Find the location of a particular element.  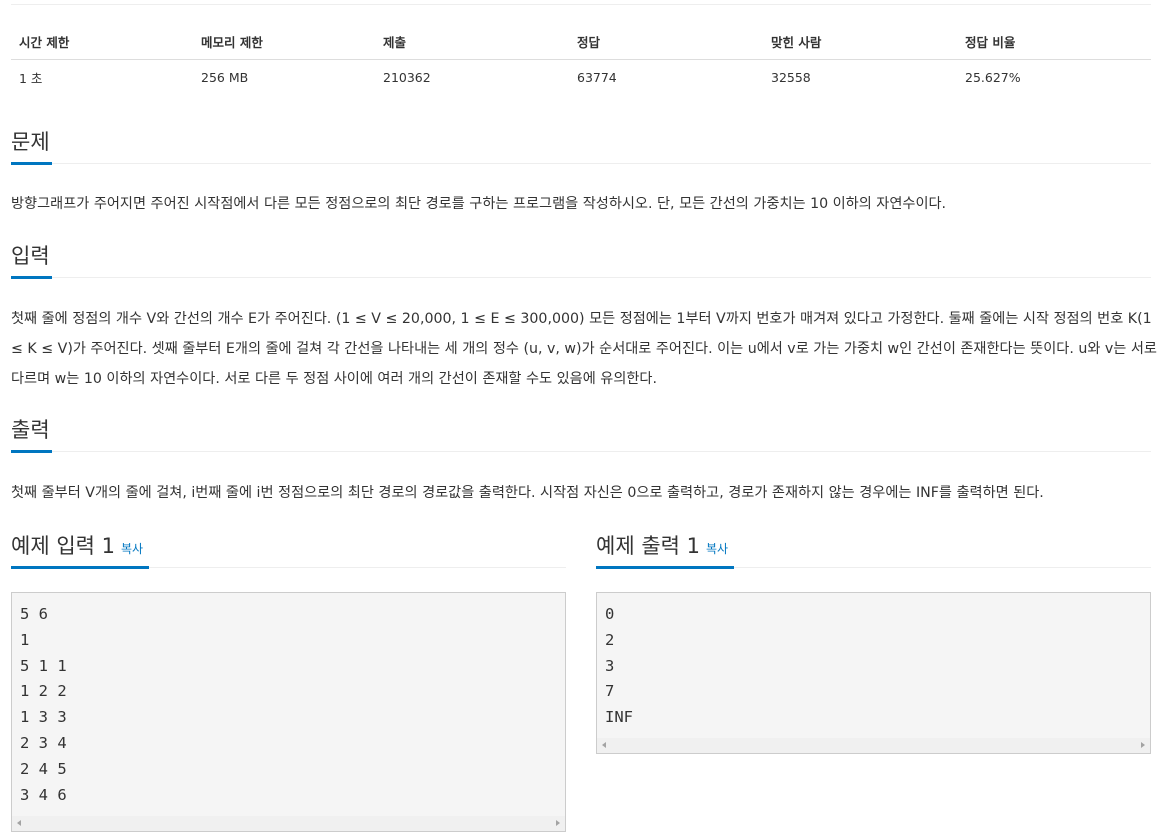

sample-input-scrollbar is located at coordinates (288, 823).